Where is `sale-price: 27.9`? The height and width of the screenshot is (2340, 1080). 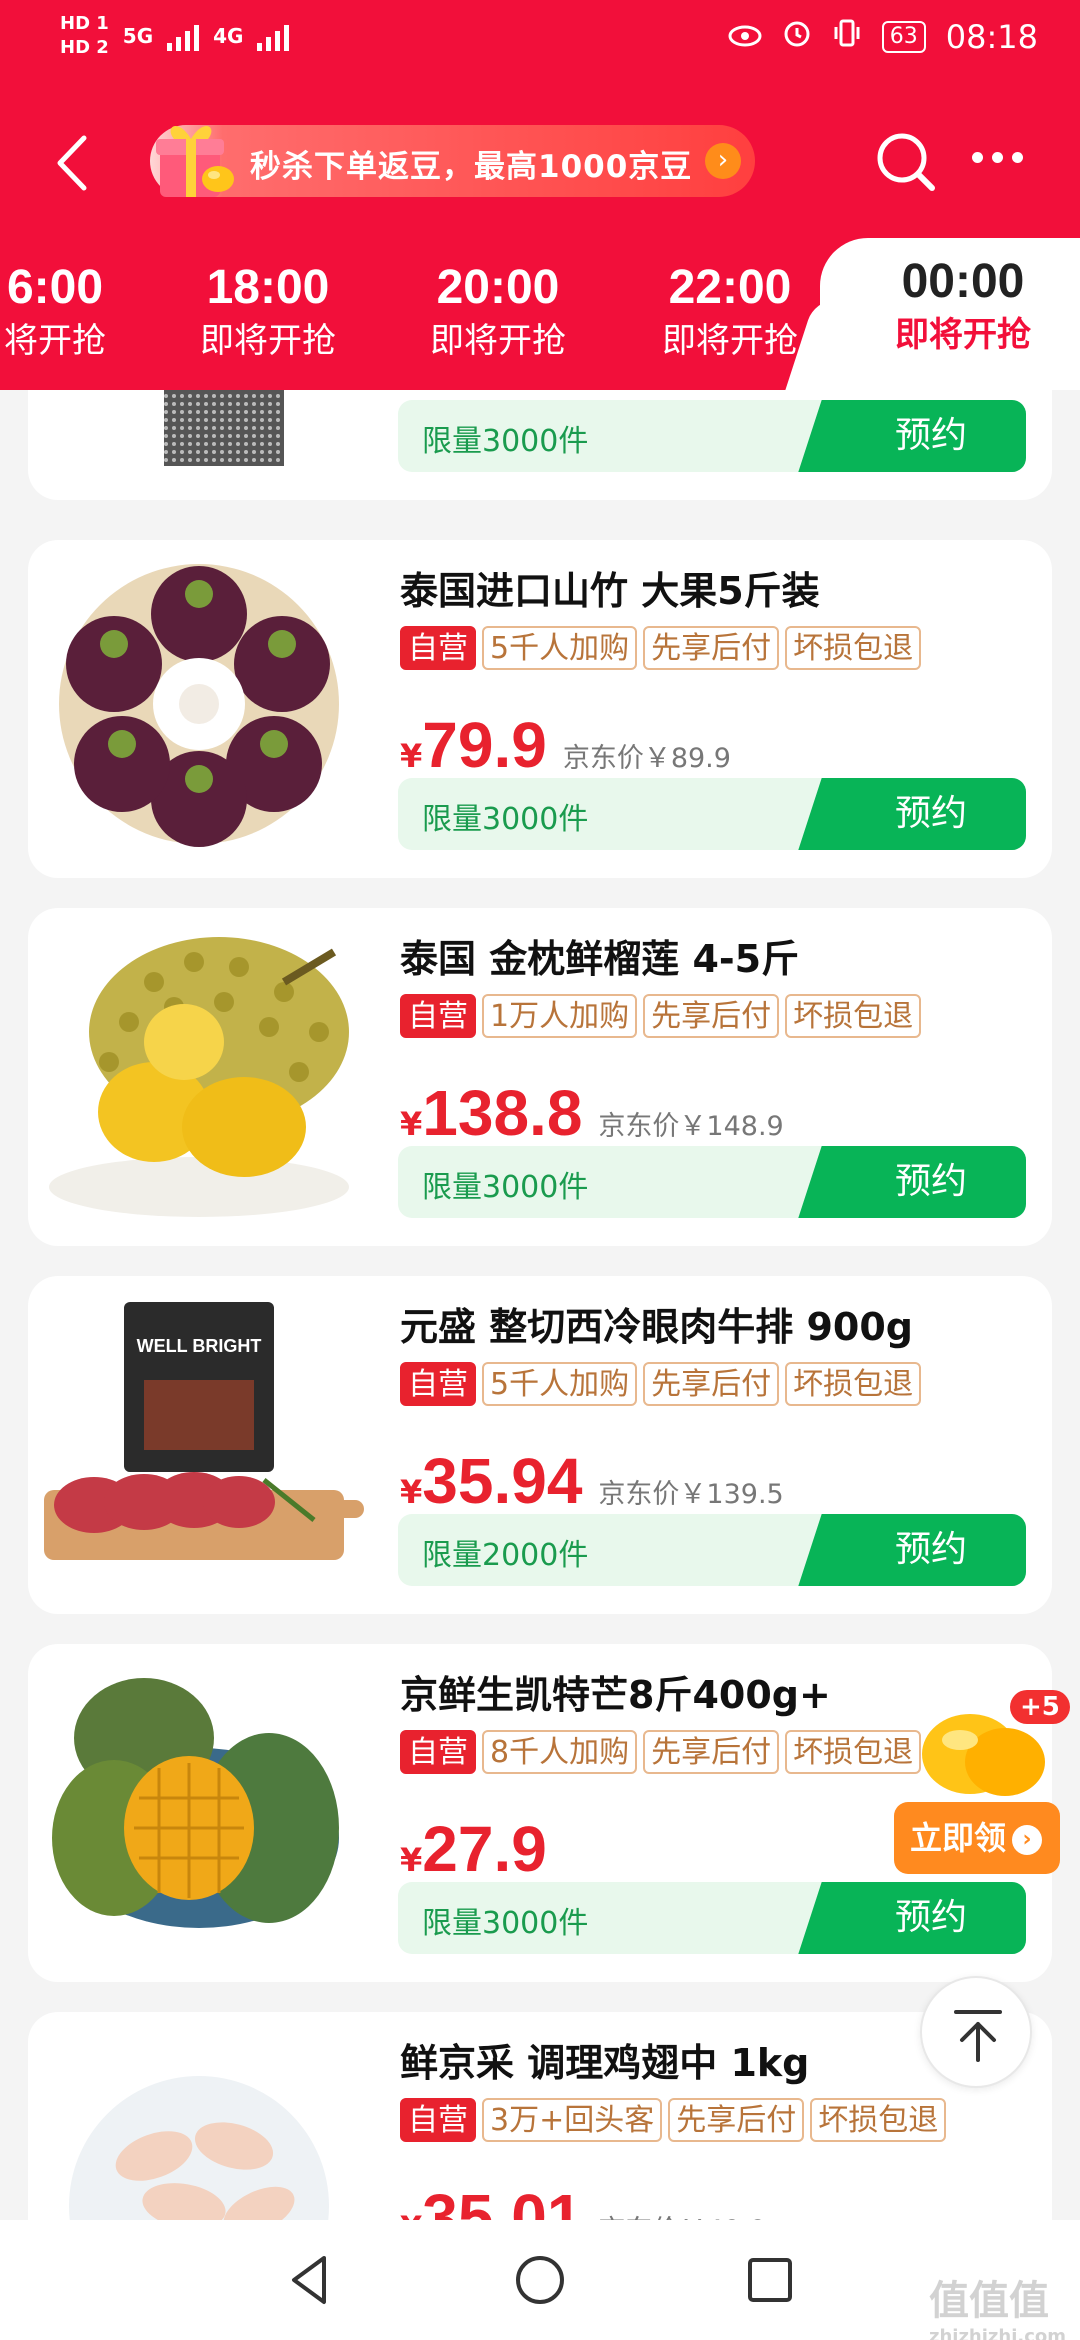
sale-price: 27.9 is located at coordinates (484, 1849).